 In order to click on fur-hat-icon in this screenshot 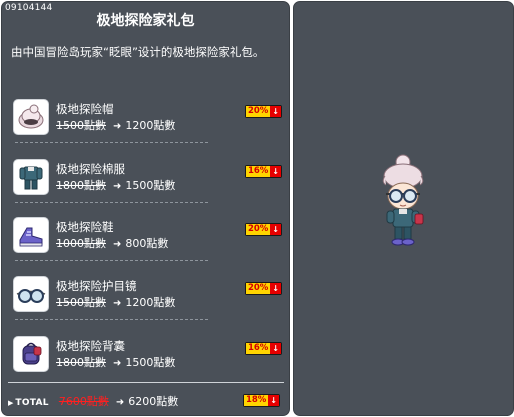, I will do `click(31, 117)`.